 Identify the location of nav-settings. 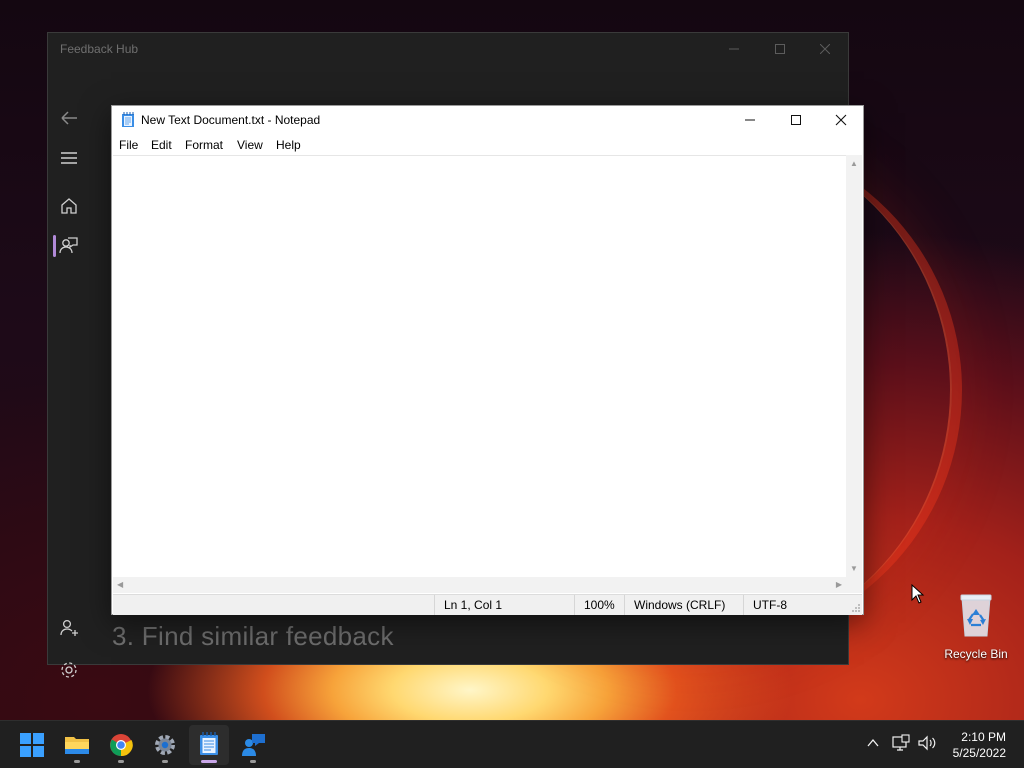
(69, 670).